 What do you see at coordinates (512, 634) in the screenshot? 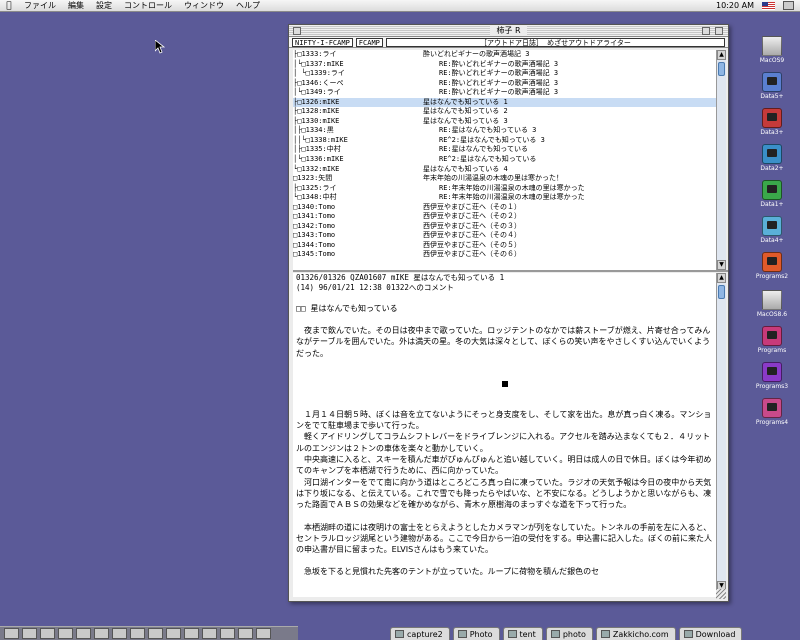
I see `folder-icon` at bounding box center [512, 634].